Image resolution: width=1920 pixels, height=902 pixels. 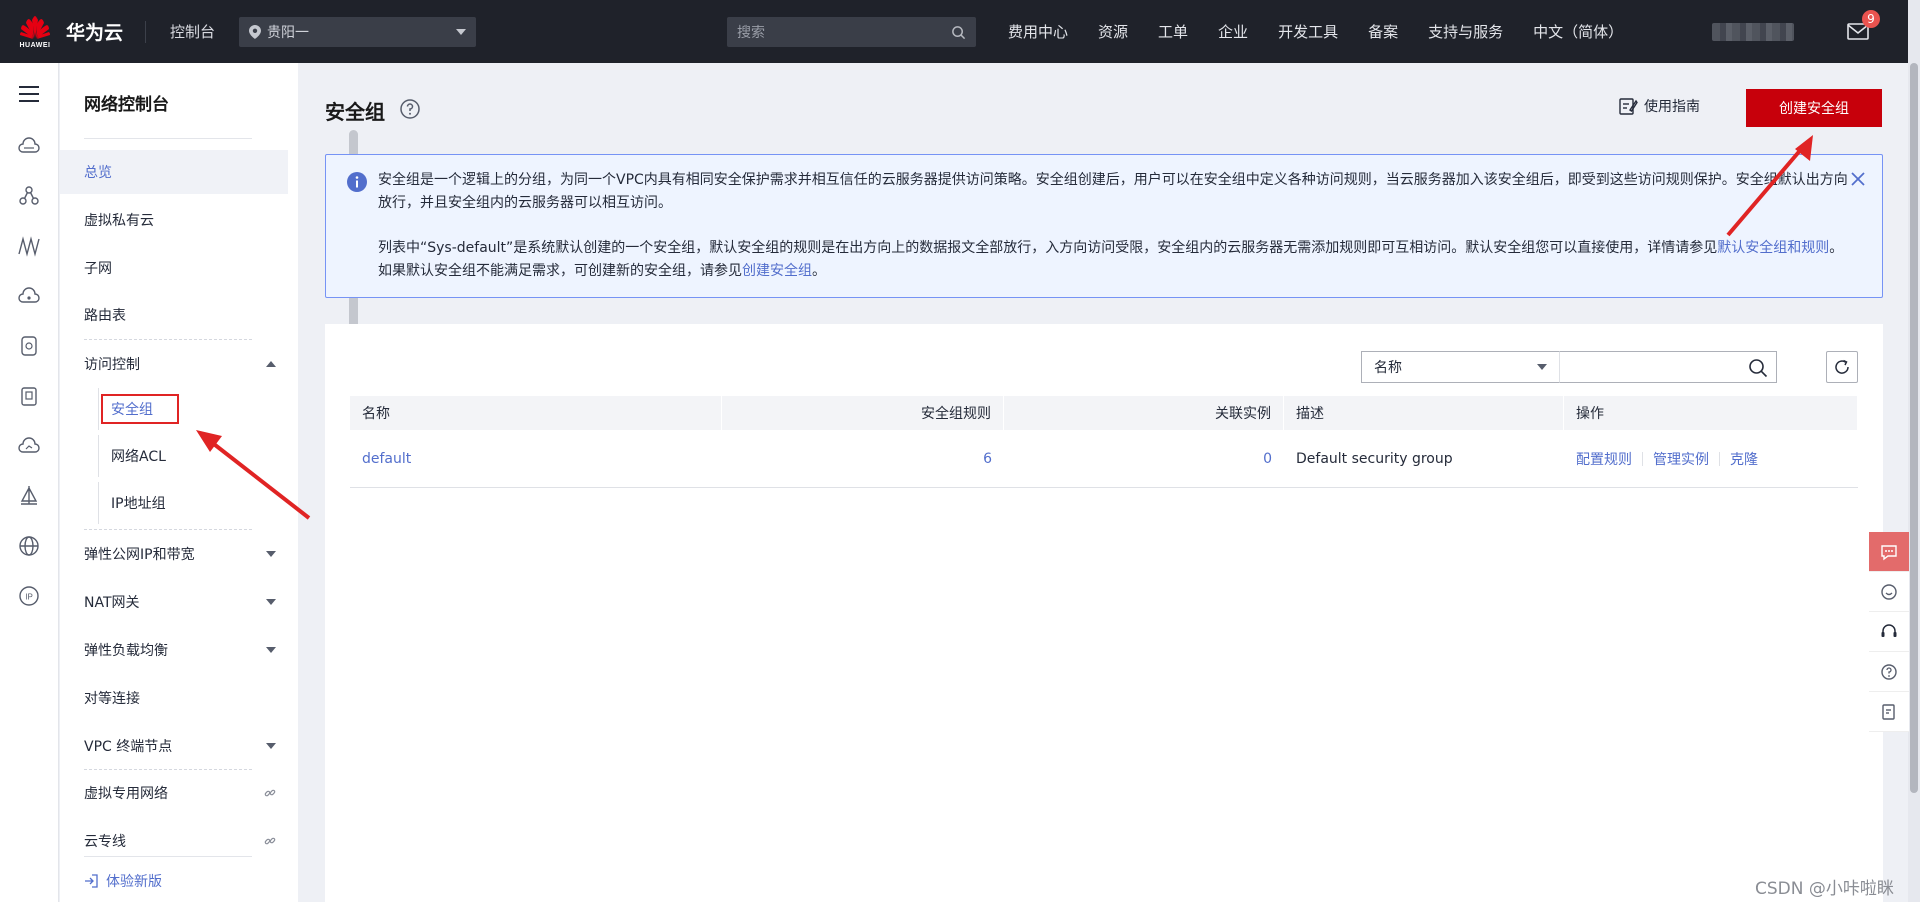 What do you see at coordinates (105, 842) in the screenshot?
I see `sidebar-item-label: 云专线` at bounding box center [105, 842].